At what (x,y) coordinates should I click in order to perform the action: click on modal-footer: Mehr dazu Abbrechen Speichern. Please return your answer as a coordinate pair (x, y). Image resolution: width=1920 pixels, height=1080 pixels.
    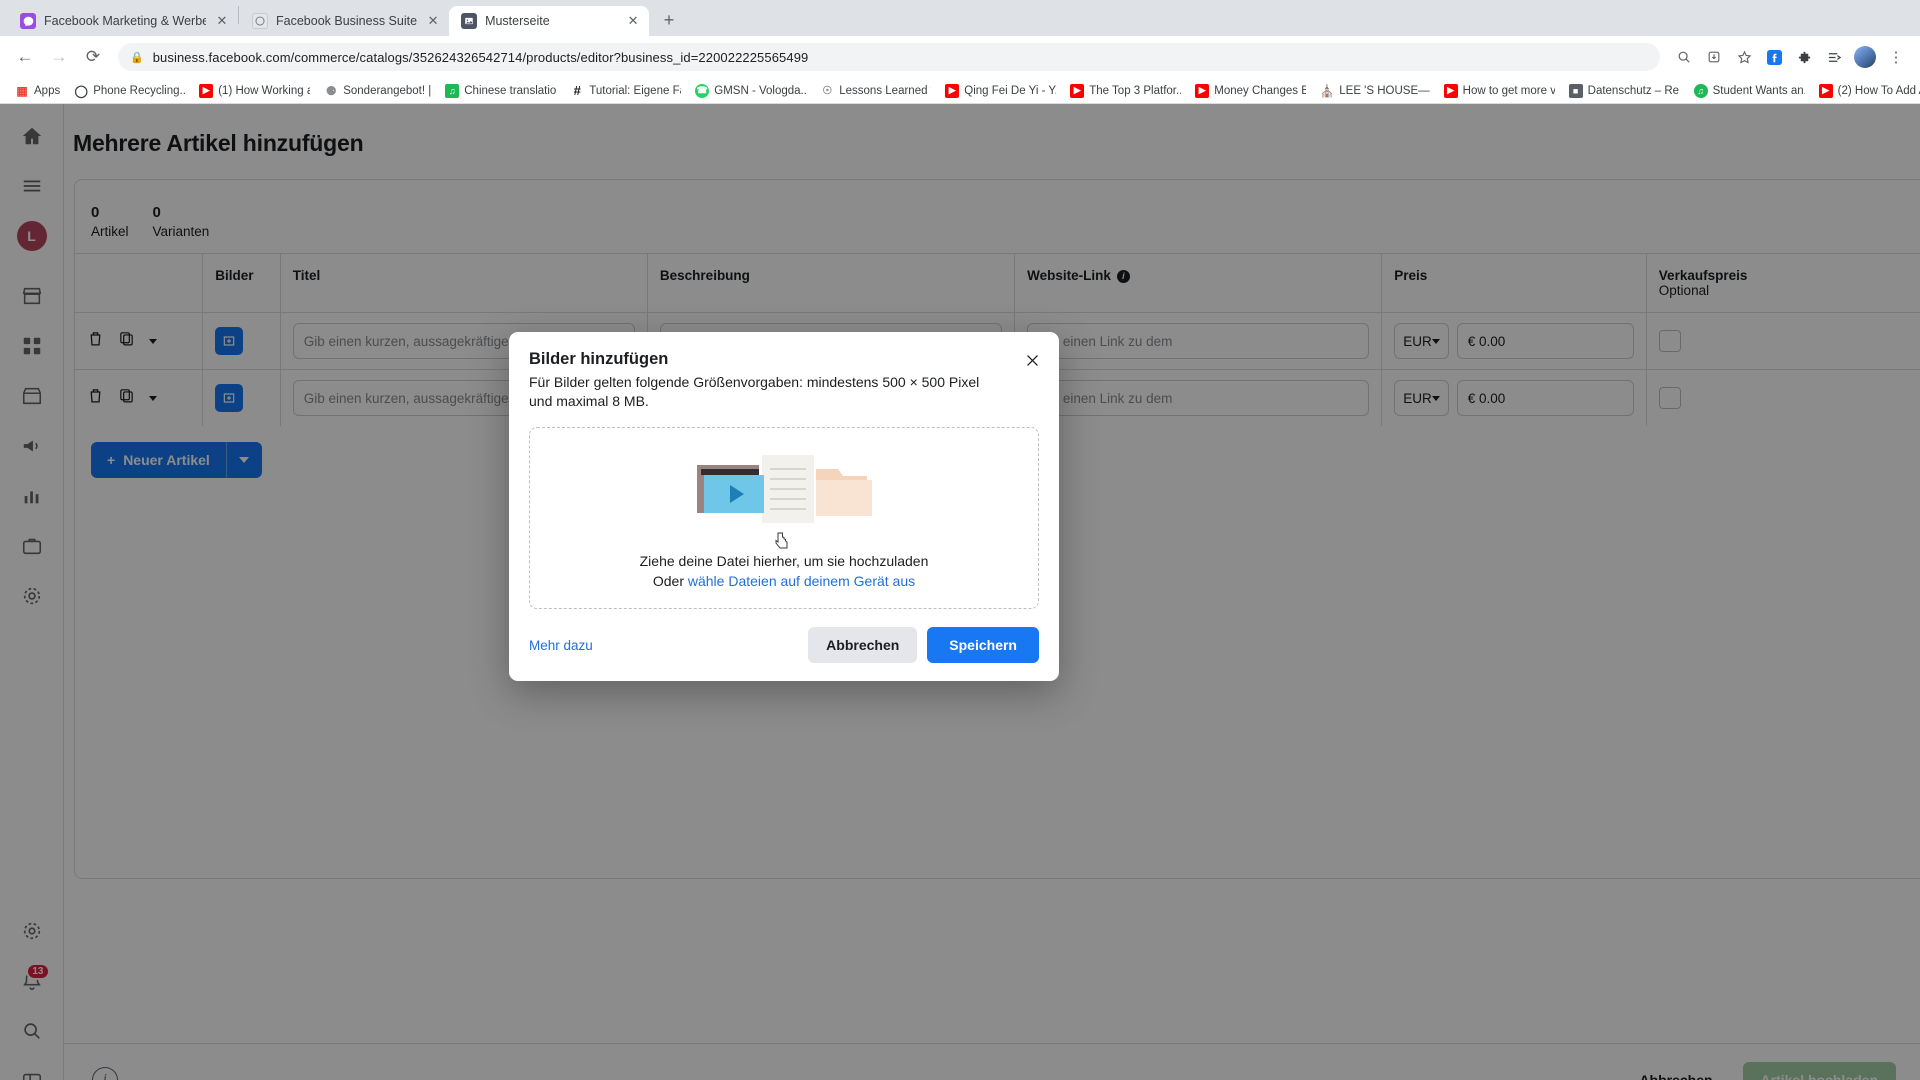
    Looking at the image, I should click on (784, 645).